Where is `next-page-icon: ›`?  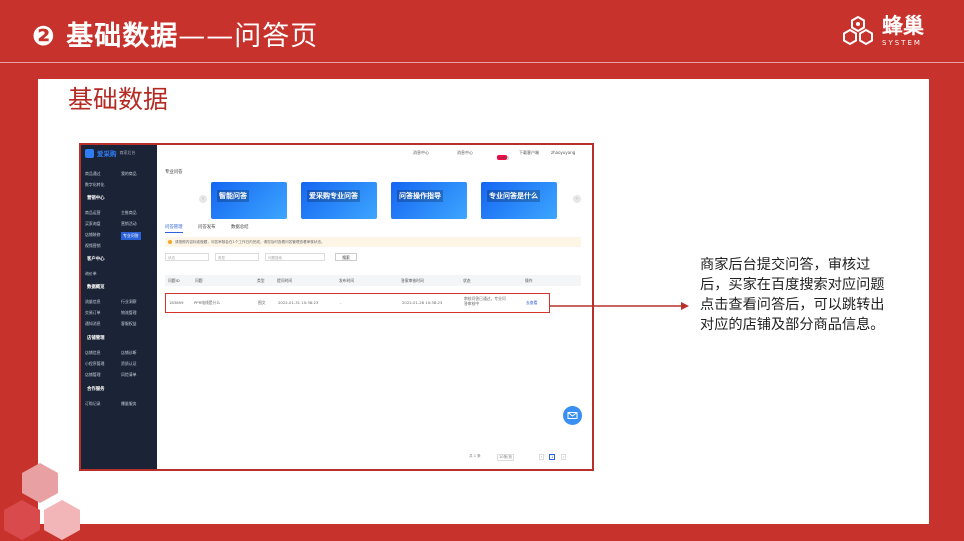
next-page-icon: › is located at coordinates (564, 457).